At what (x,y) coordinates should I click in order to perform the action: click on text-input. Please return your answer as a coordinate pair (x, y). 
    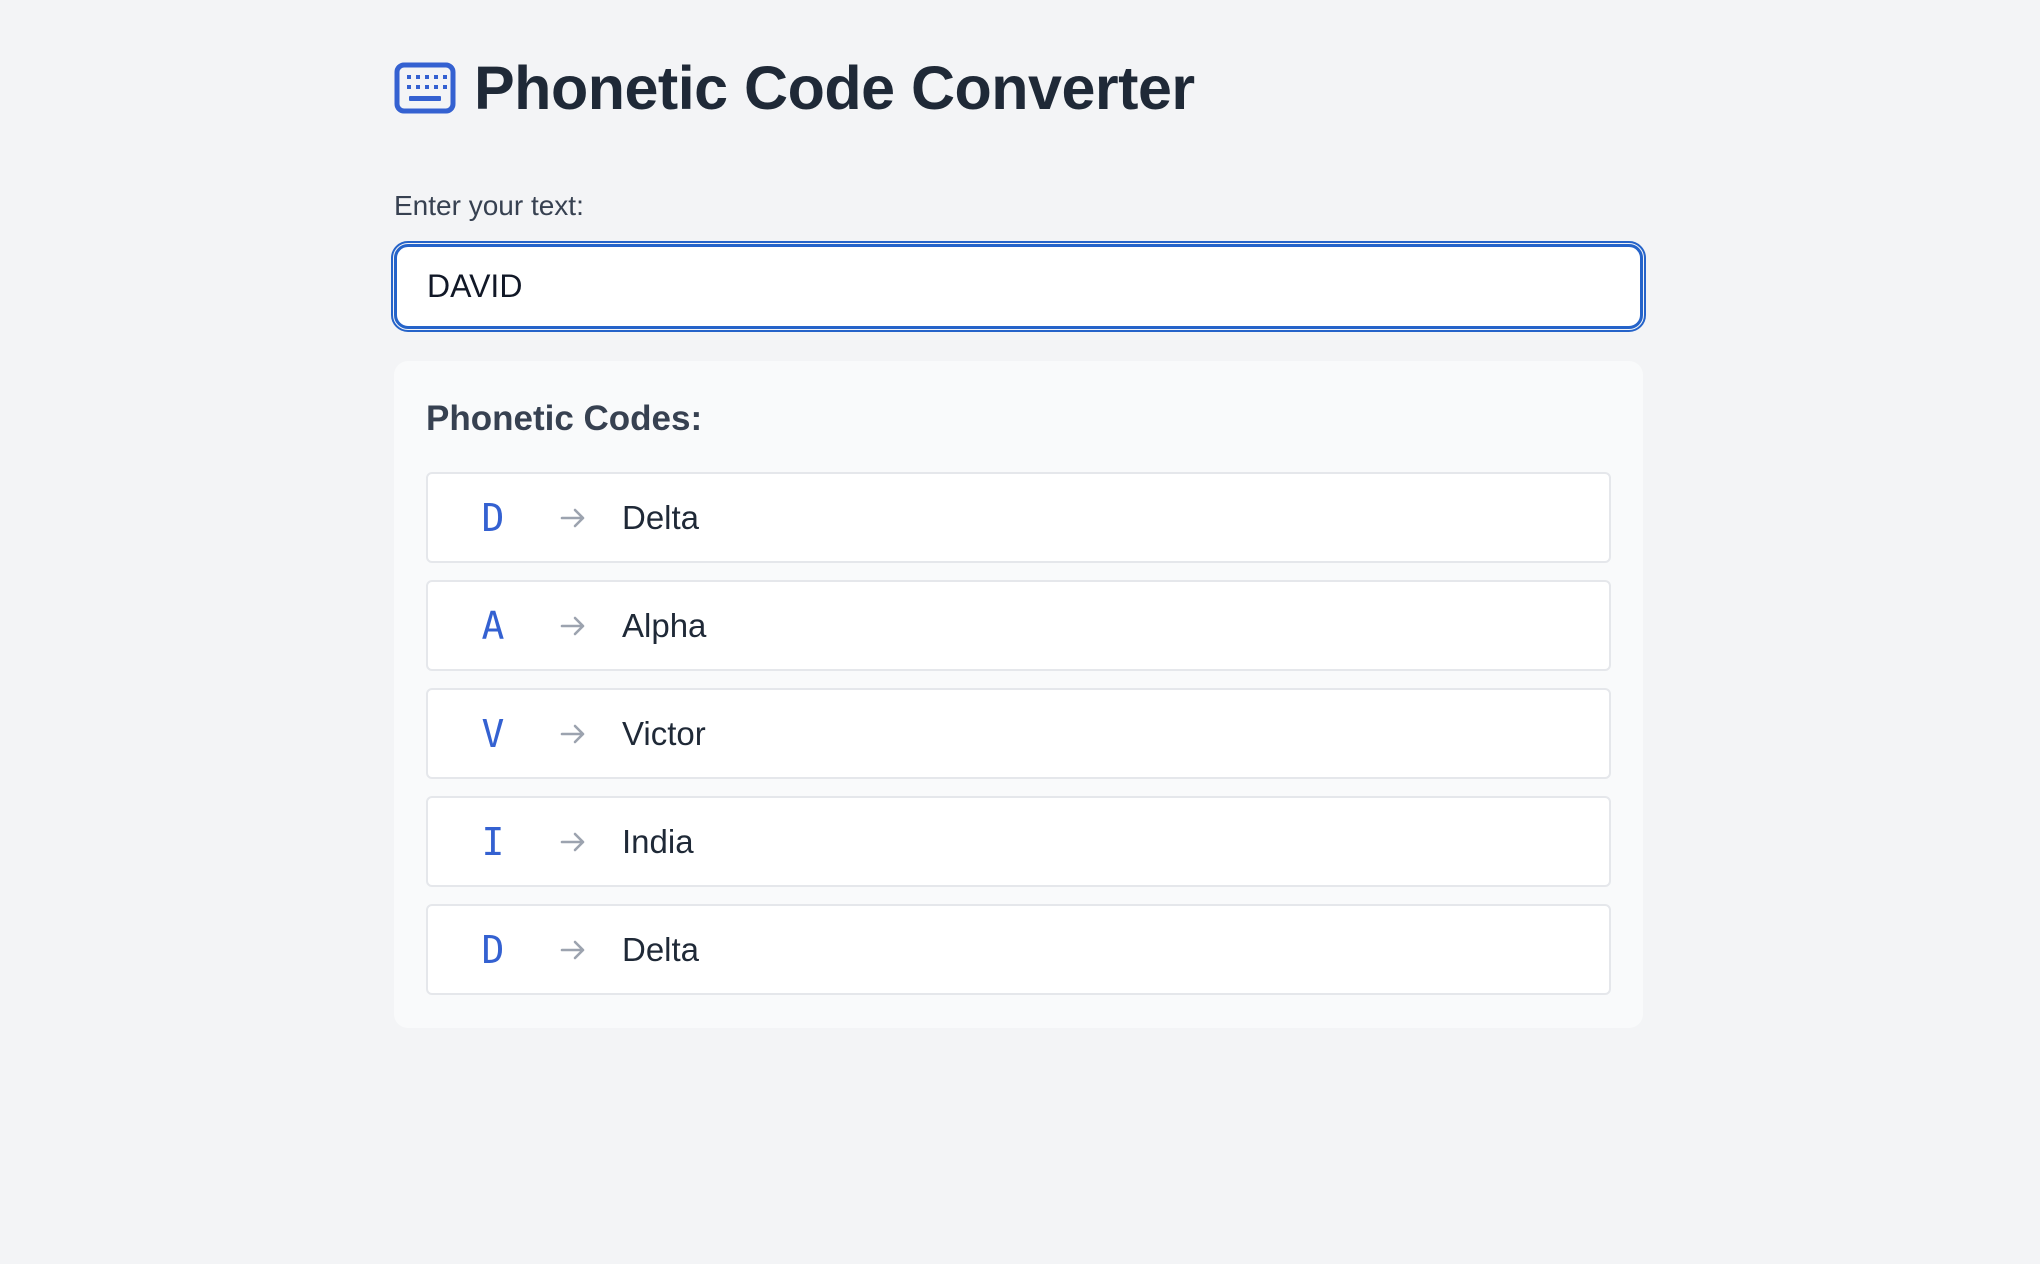
    Looking at the image, I should click on (1018, 286).